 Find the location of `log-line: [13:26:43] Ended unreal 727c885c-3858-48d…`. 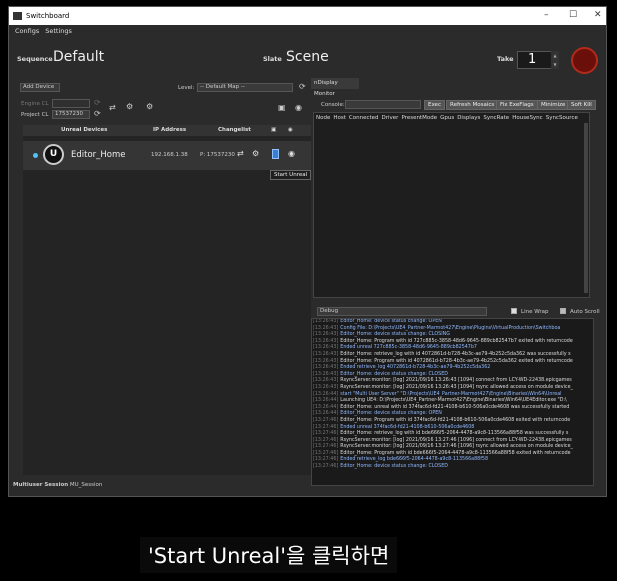

log-line: [13:26:43] Ended unreal 727c885c-3858-48d… is located at coordinates (452, 348).